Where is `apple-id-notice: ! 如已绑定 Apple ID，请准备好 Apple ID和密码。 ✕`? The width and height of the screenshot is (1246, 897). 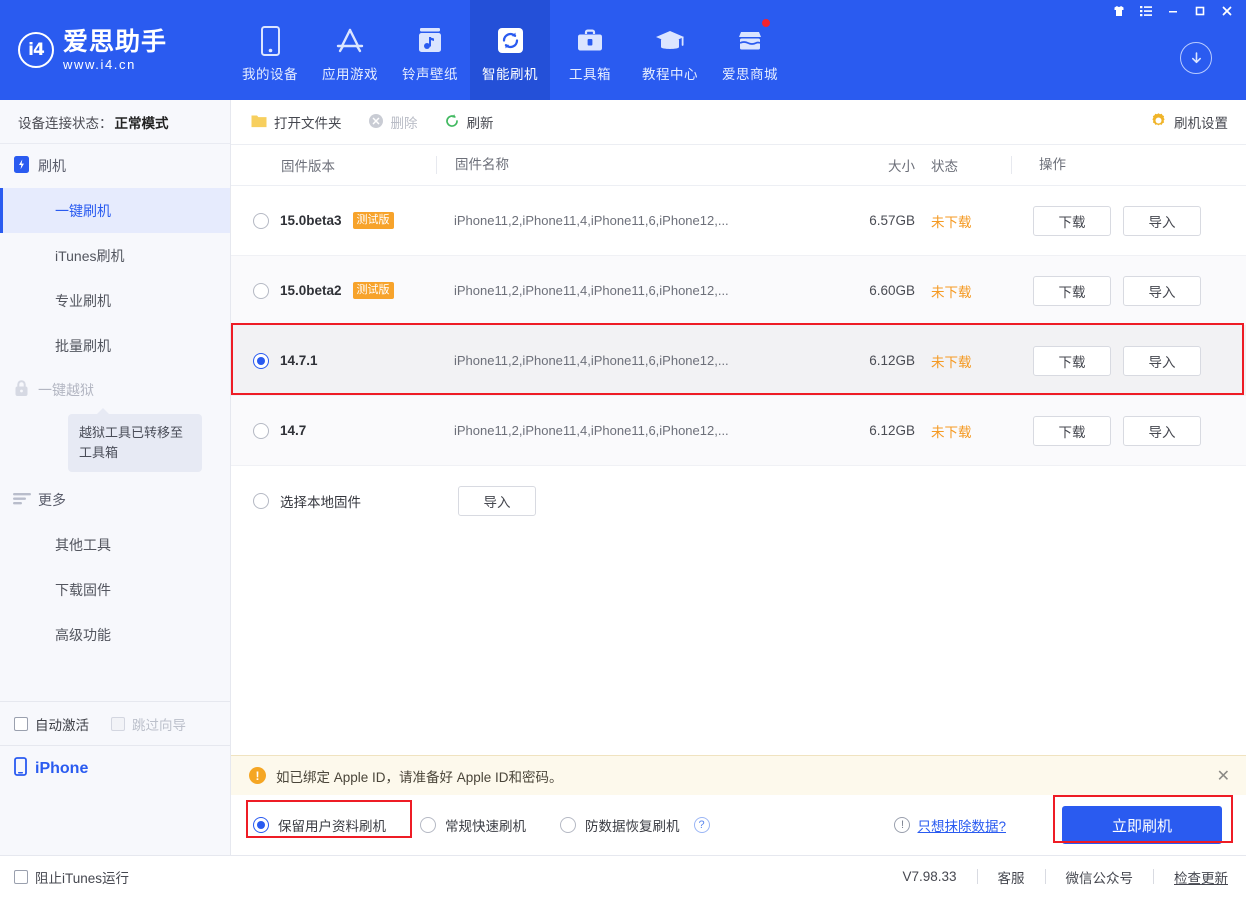 apple-id-notice: ! 如已绑定 Apple ID，请准备好 Apple ID和密码。 ✕ is located at coordinates (738, 775).